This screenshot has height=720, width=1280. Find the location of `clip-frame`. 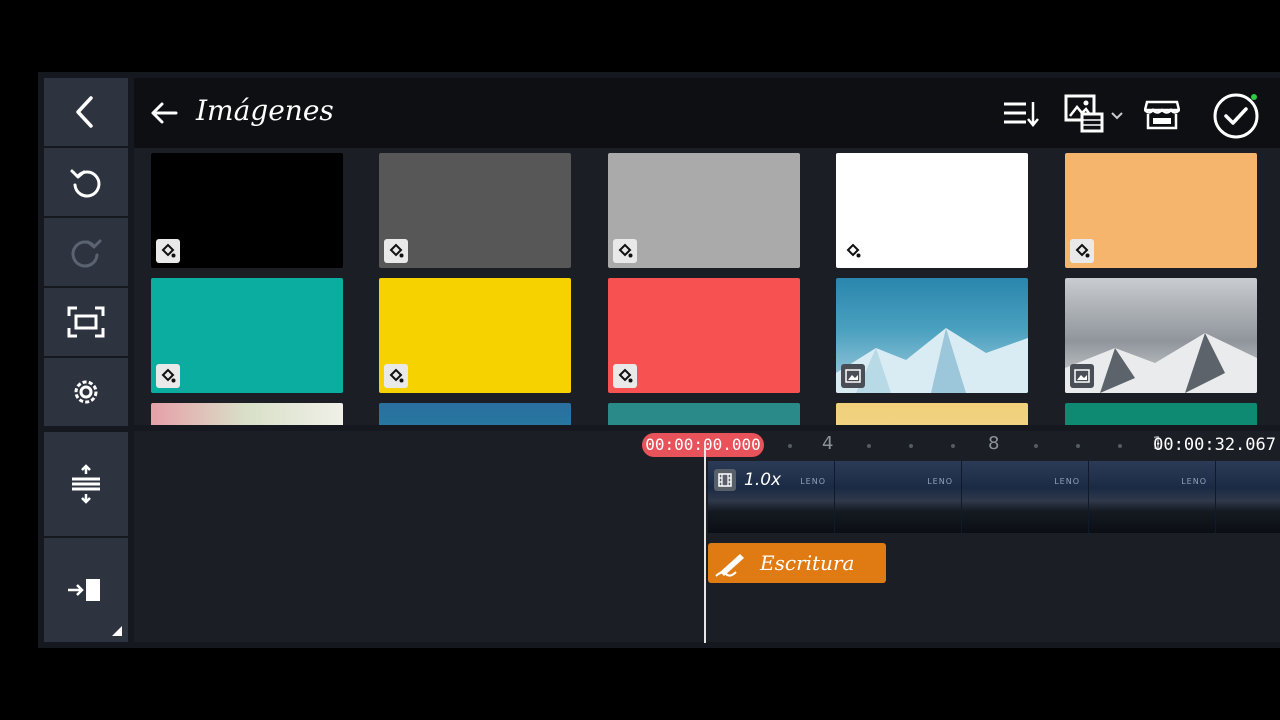

clip-frame is located at coordinates (1248, 497).